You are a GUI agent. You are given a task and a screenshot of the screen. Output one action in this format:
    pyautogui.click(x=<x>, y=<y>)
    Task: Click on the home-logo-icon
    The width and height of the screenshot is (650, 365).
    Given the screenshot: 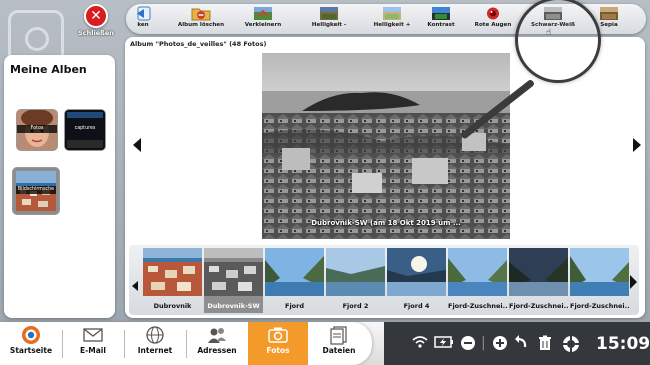 What is the action you would take?
    pyautogui.click(x=31, y=335)
    